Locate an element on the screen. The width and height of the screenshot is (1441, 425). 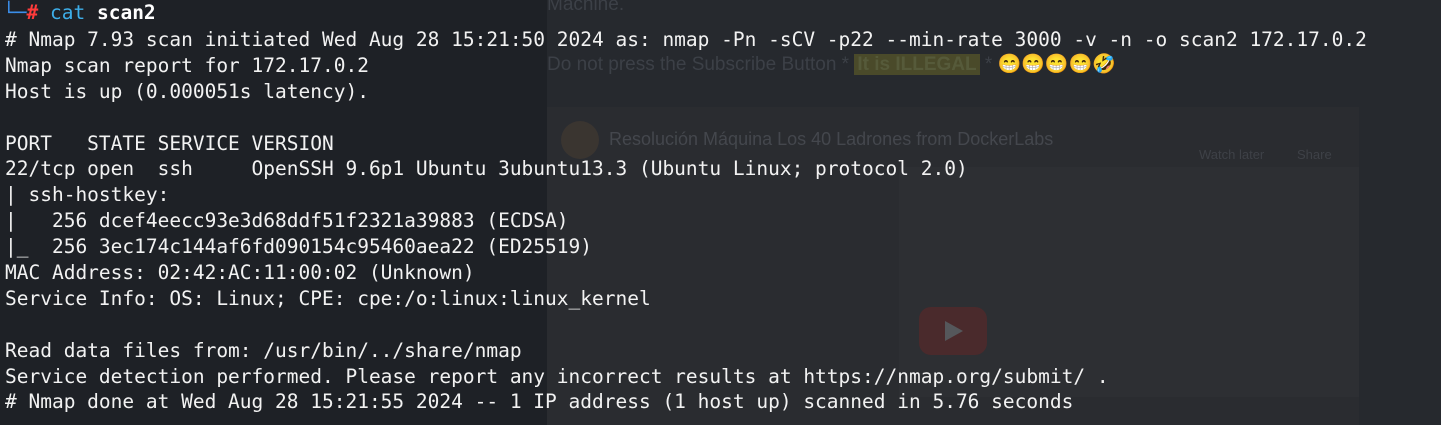
output-line: Nmap scan report for 172.17.0.2 is located at coordinates (187, 65).